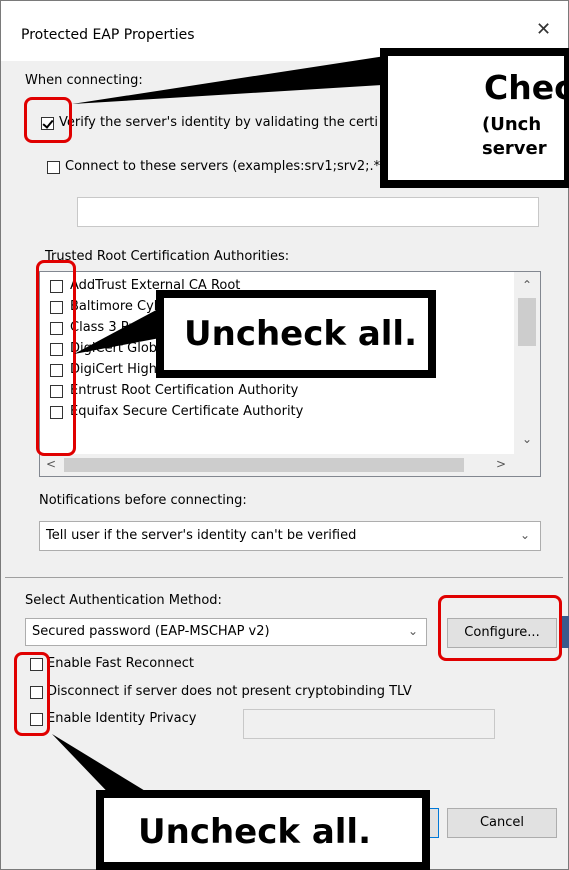  Describe the element at coordinates (512, 124) in the screenshot. I see `top-callout-line1: (Unch` at that location.